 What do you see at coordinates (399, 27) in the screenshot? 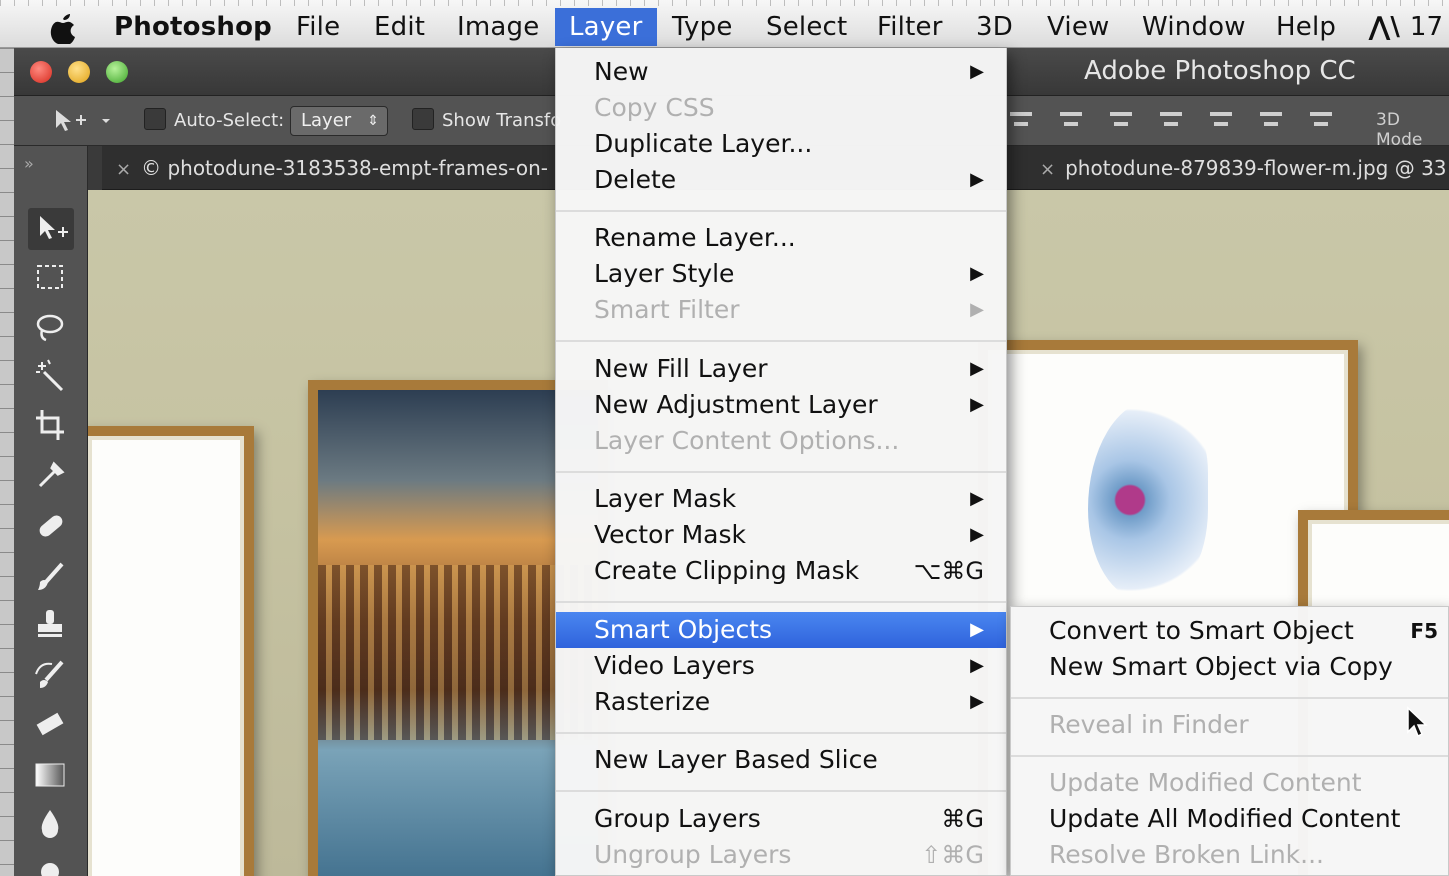
I see `menu-edit: Edit` at bounding box center [399, 27].